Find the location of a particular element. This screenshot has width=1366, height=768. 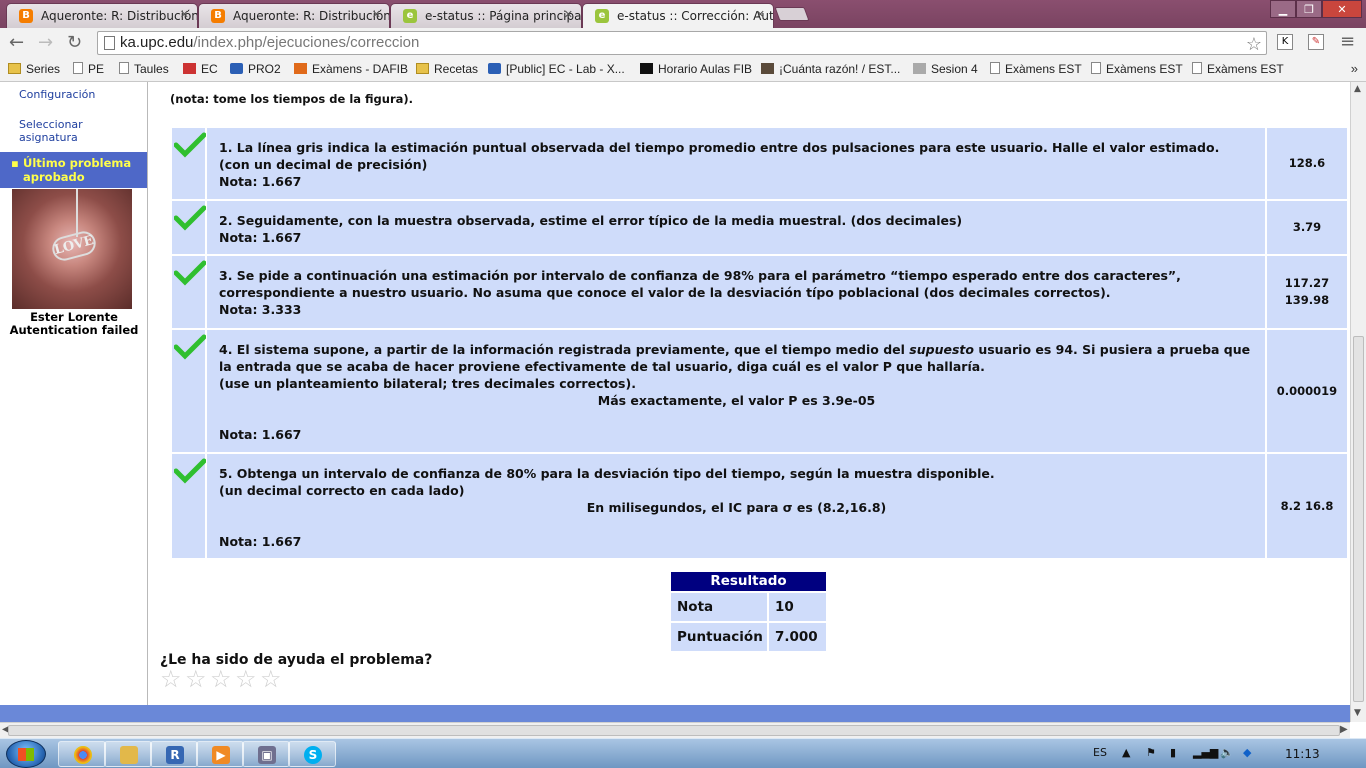

language-indicator: ES is located at coordinates (1100, 752).